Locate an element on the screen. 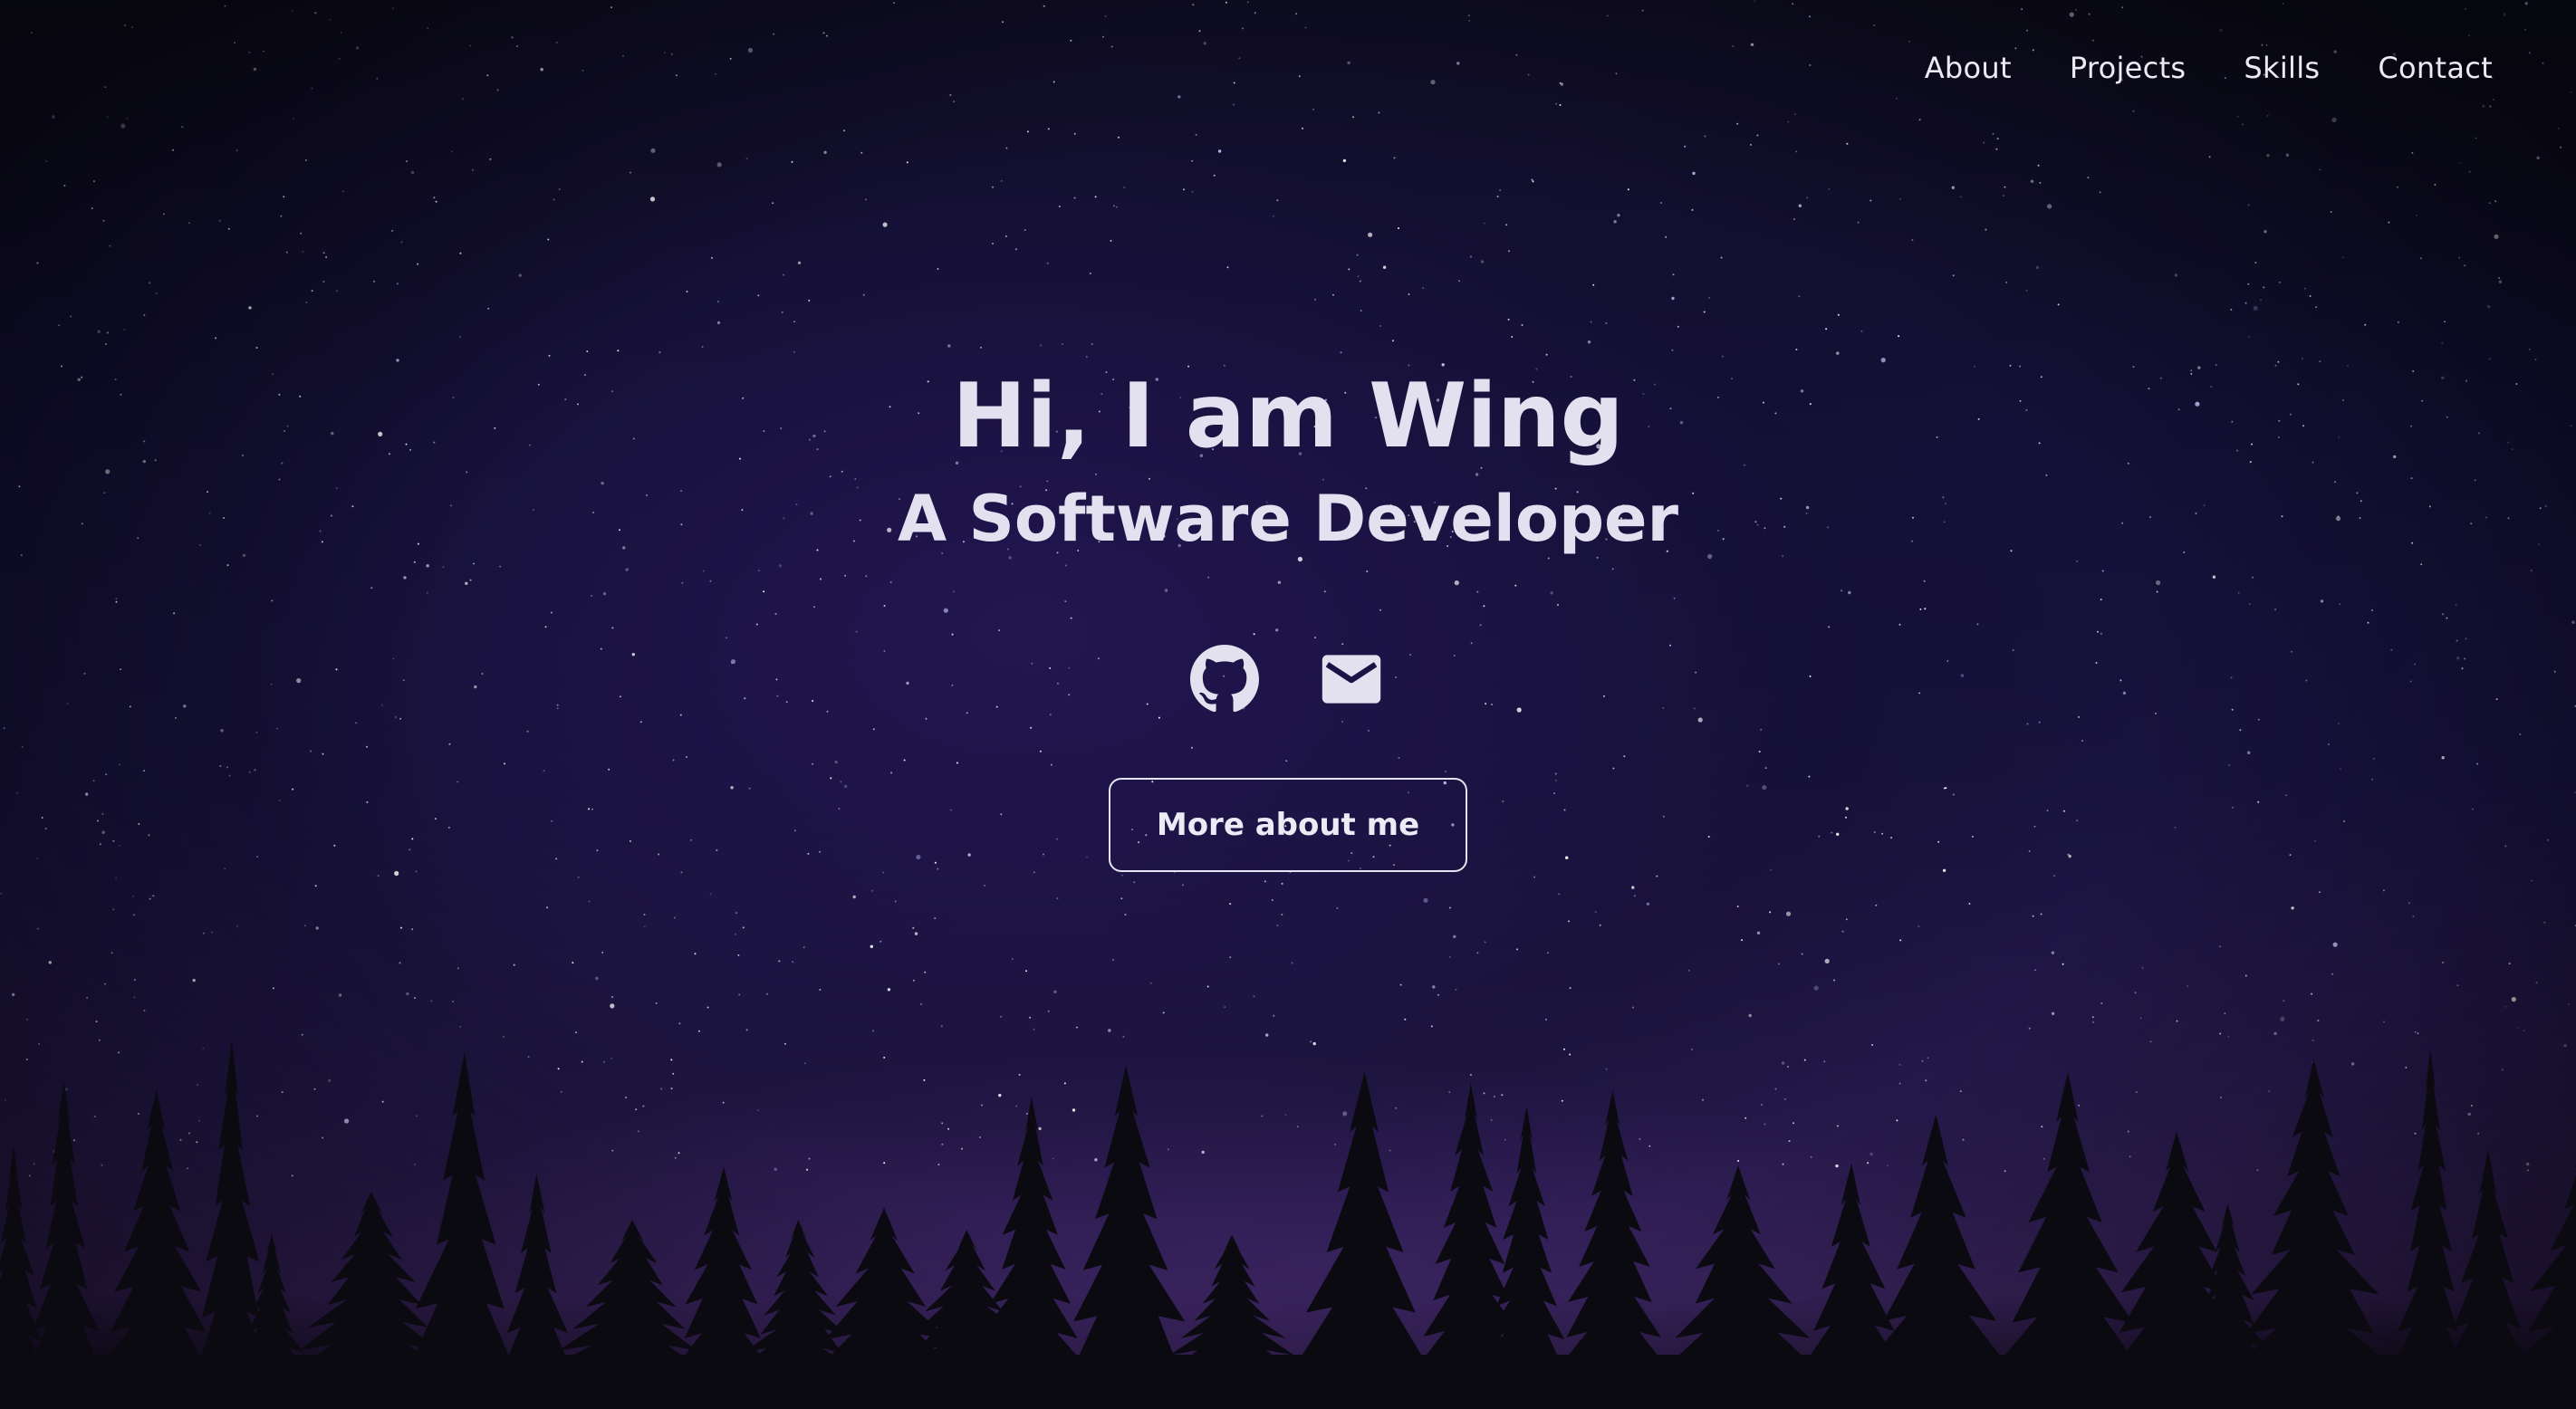 This screenshot has height=1409, width=2576. hero-title: Hi, I am Wing is located at coordinates (1288, 416).